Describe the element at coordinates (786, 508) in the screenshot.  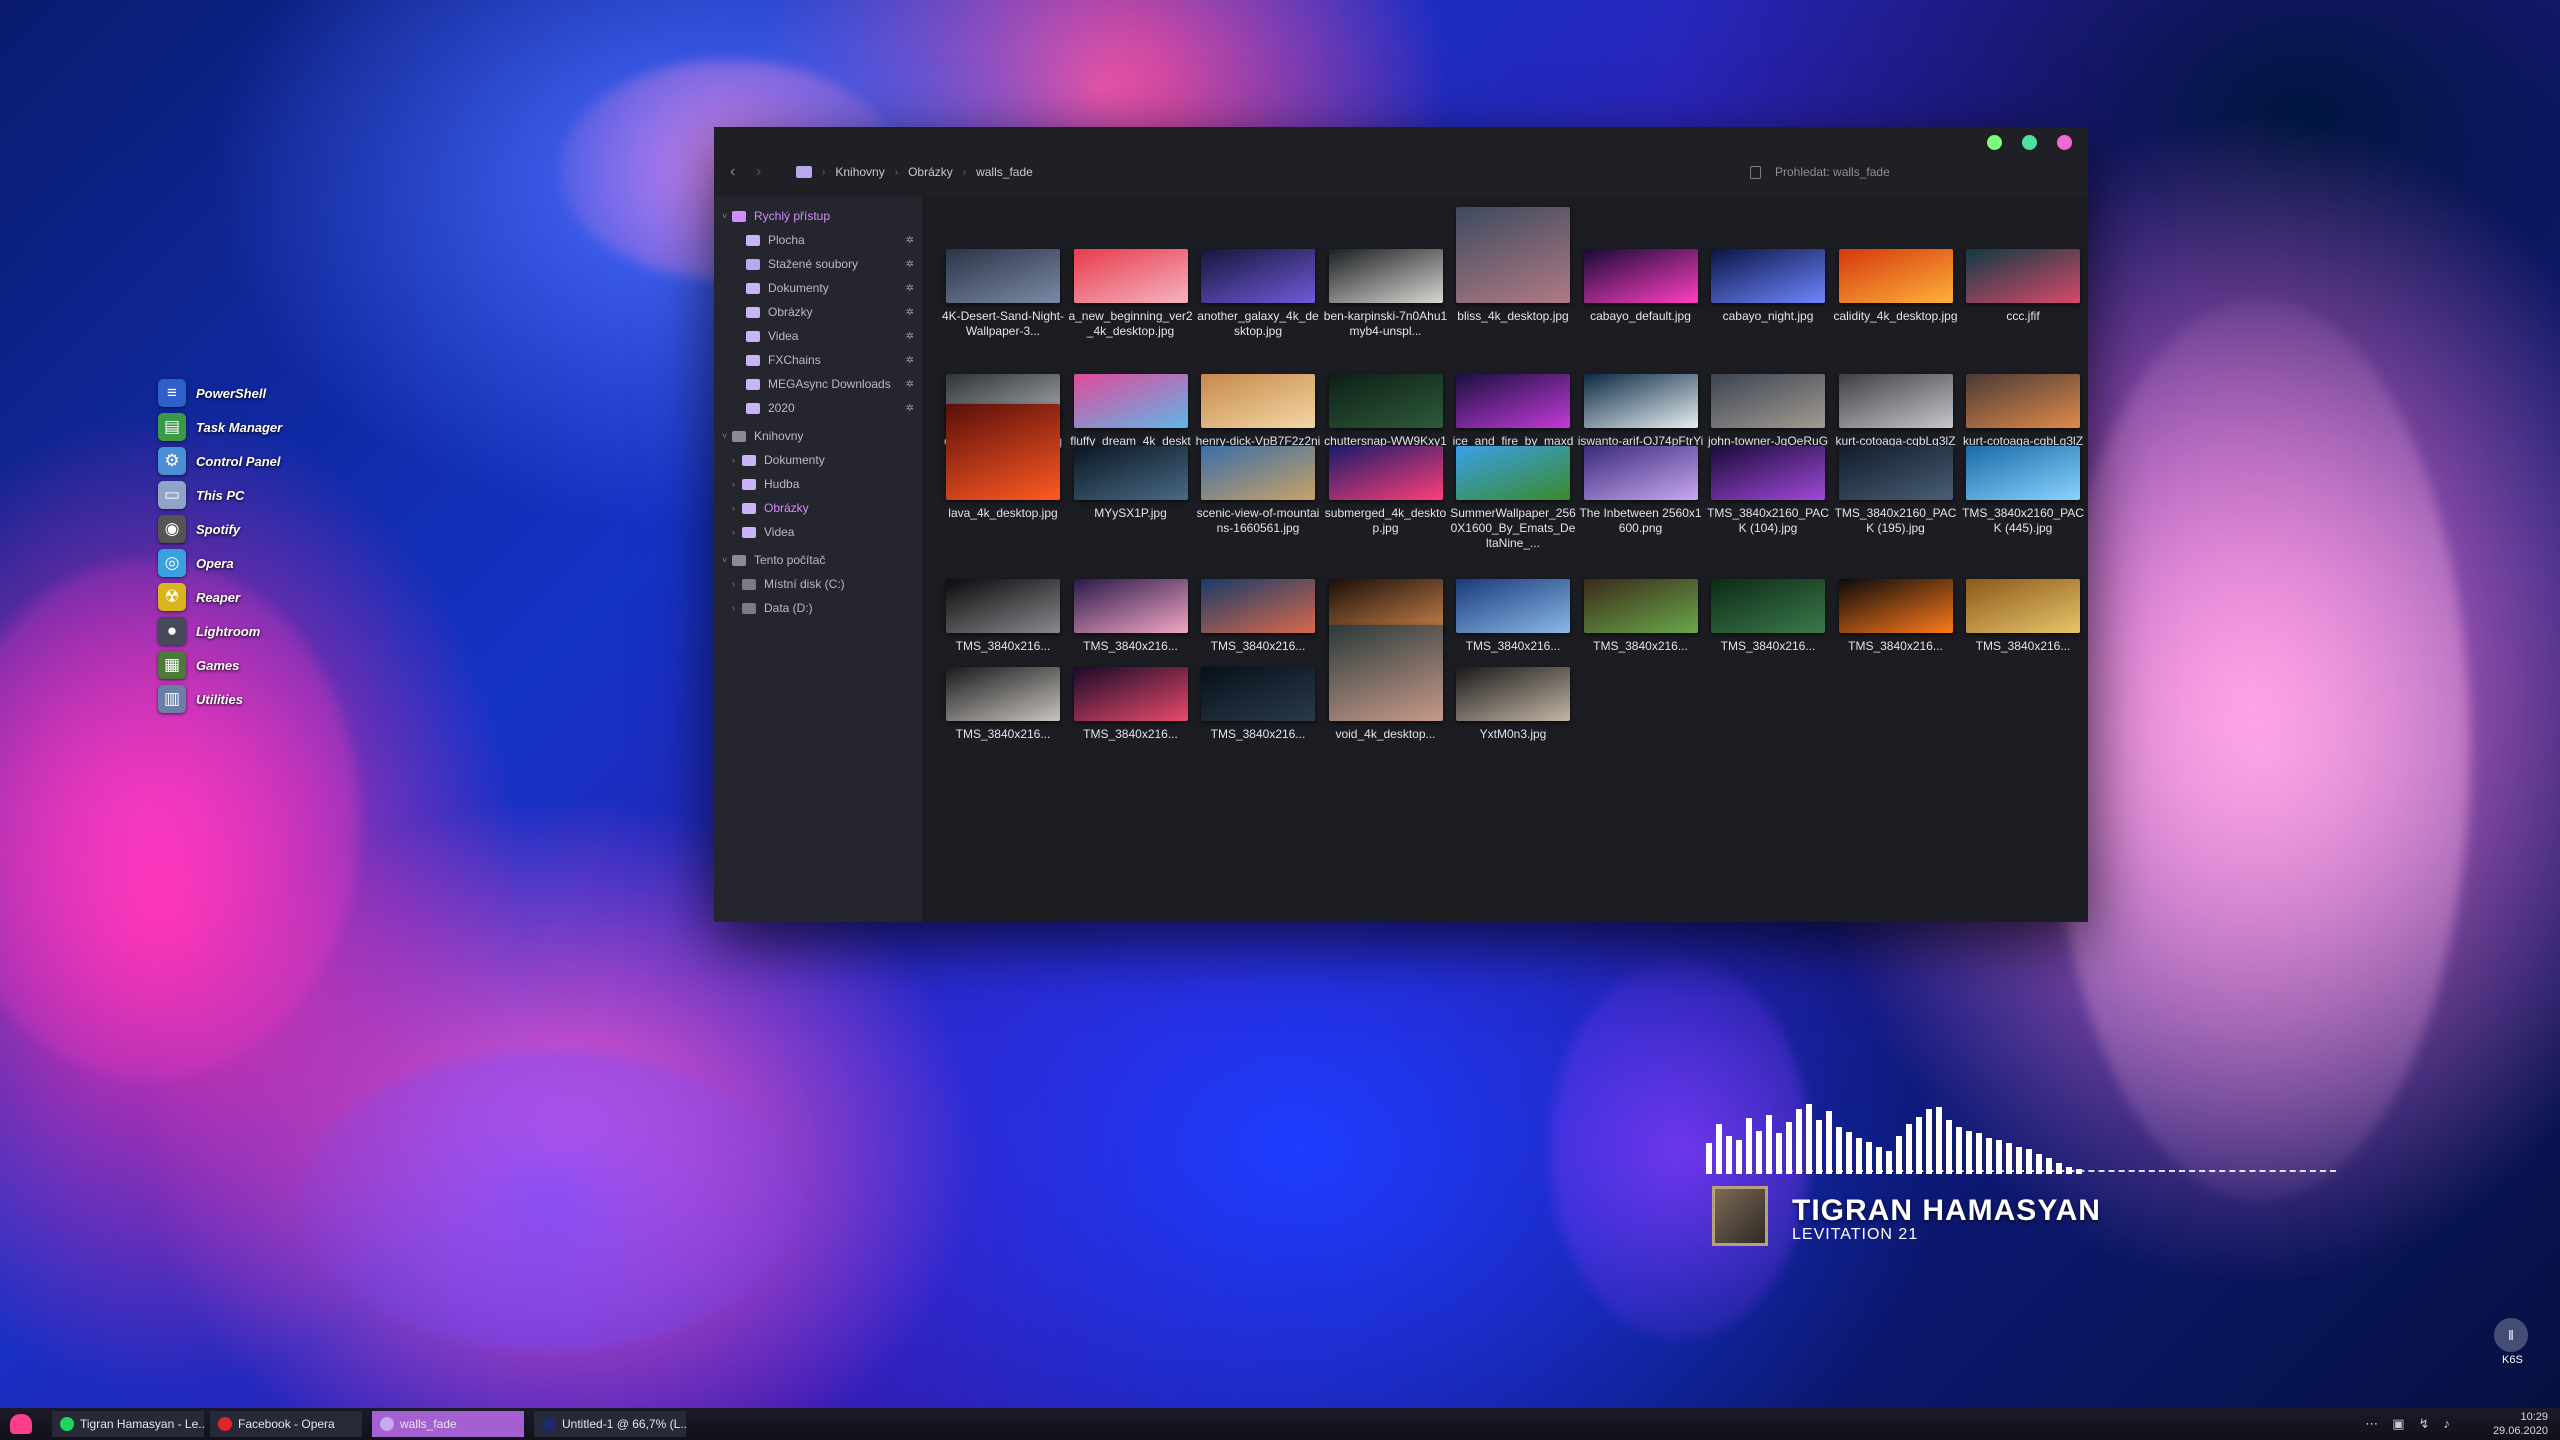
I see `sidebar-item-label: Obrázky` at that location.